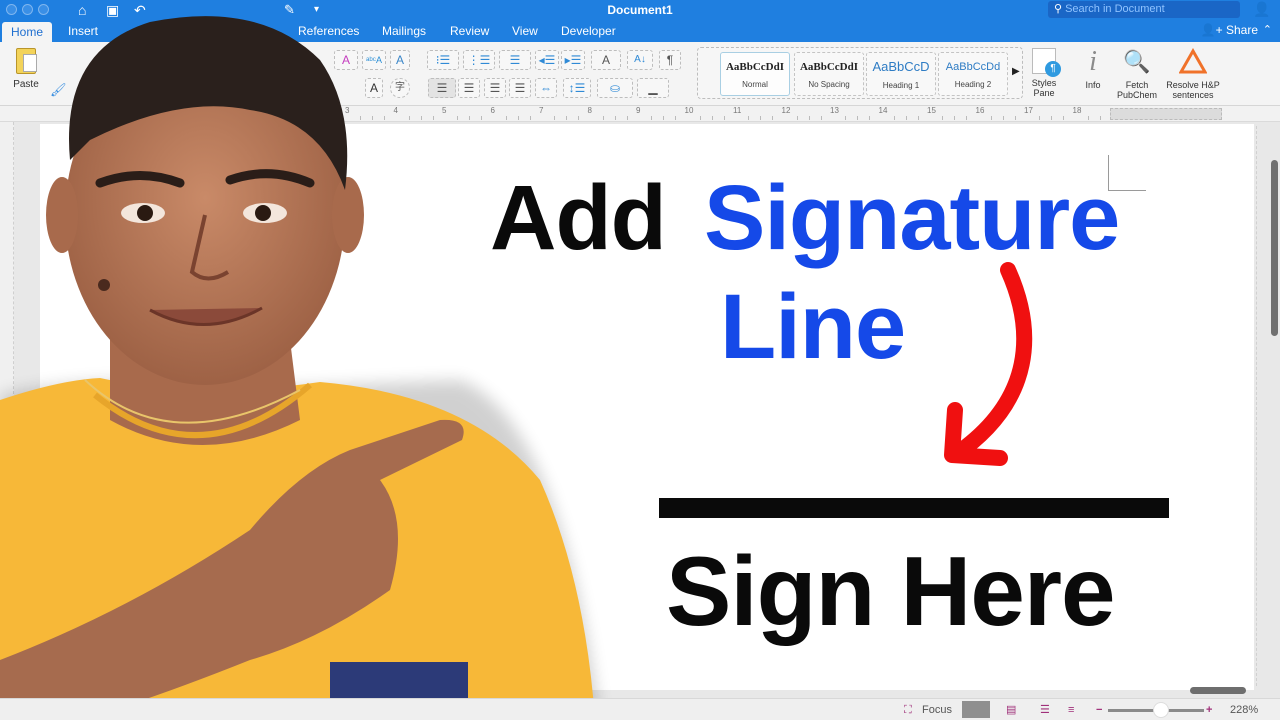  Describe the element at coordinates (1137, 61) in the screenshot. I see `globe-search-icon: 🔍` at that location.